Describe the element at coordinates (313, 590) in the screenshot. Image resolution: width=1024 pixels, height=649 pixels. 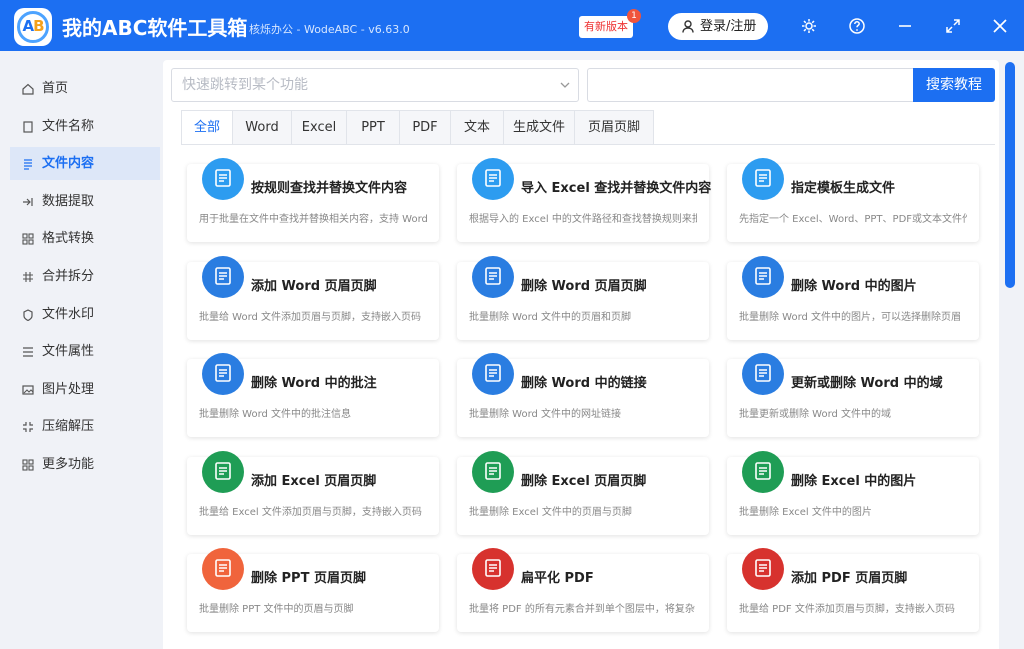
I see `function-card: 删除 PPT 页眉页脚批量删除 PPT 文件中的页眉与页脚` at that location.